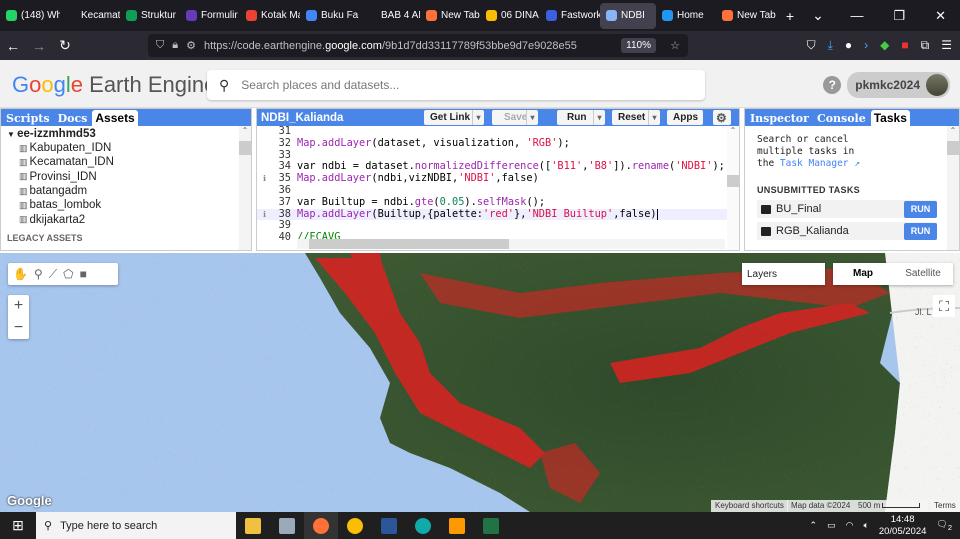  Describe the element at coordinates (884, 45) in the screenshot. I see `extension-color-icon: ◆` at that location.